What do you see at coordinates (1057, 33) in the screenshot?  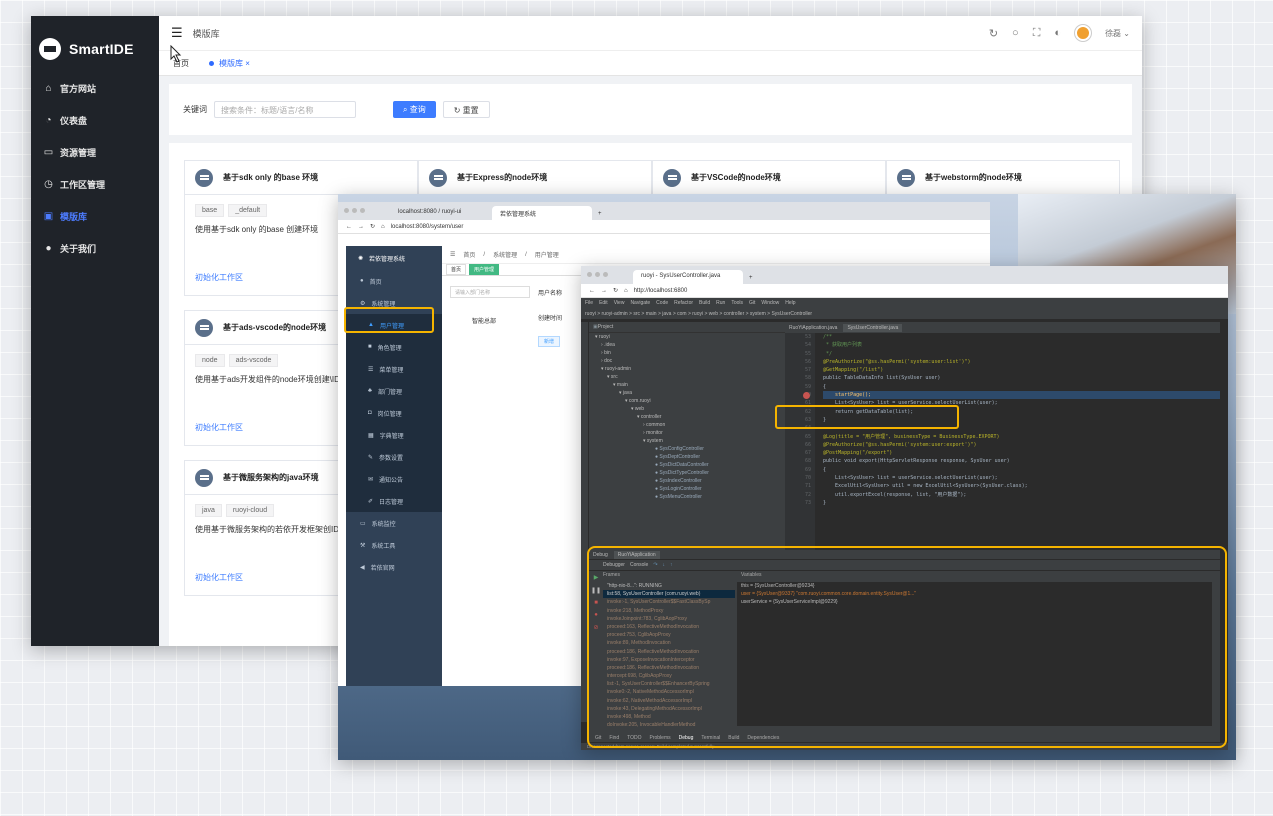 I see `github-icon: ◐` at bounding box center [1057, 33].